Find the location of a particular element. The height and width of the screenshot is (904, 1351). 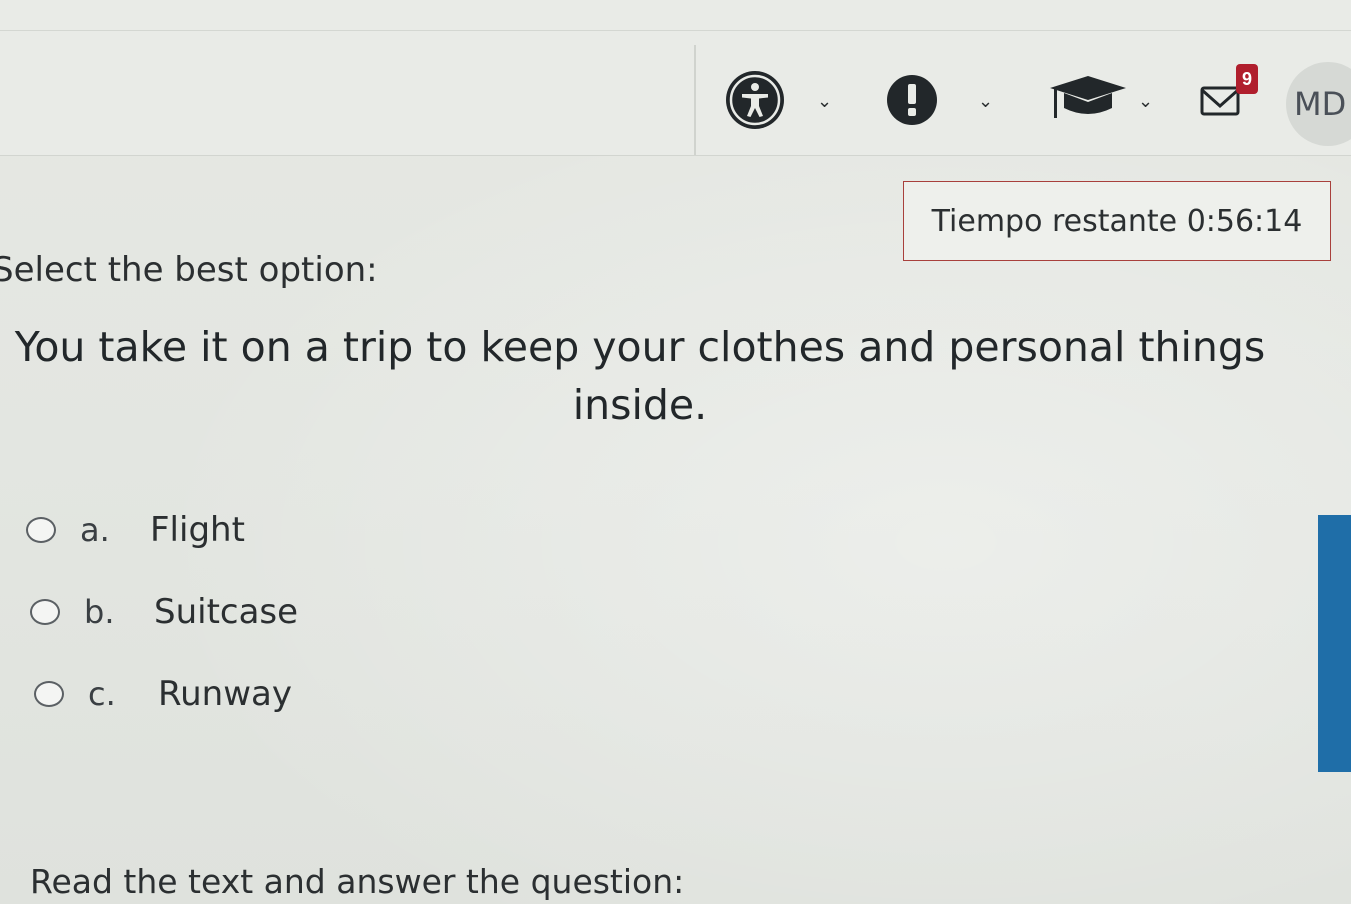

option-label: Flight is located at coordinates (197, 530).